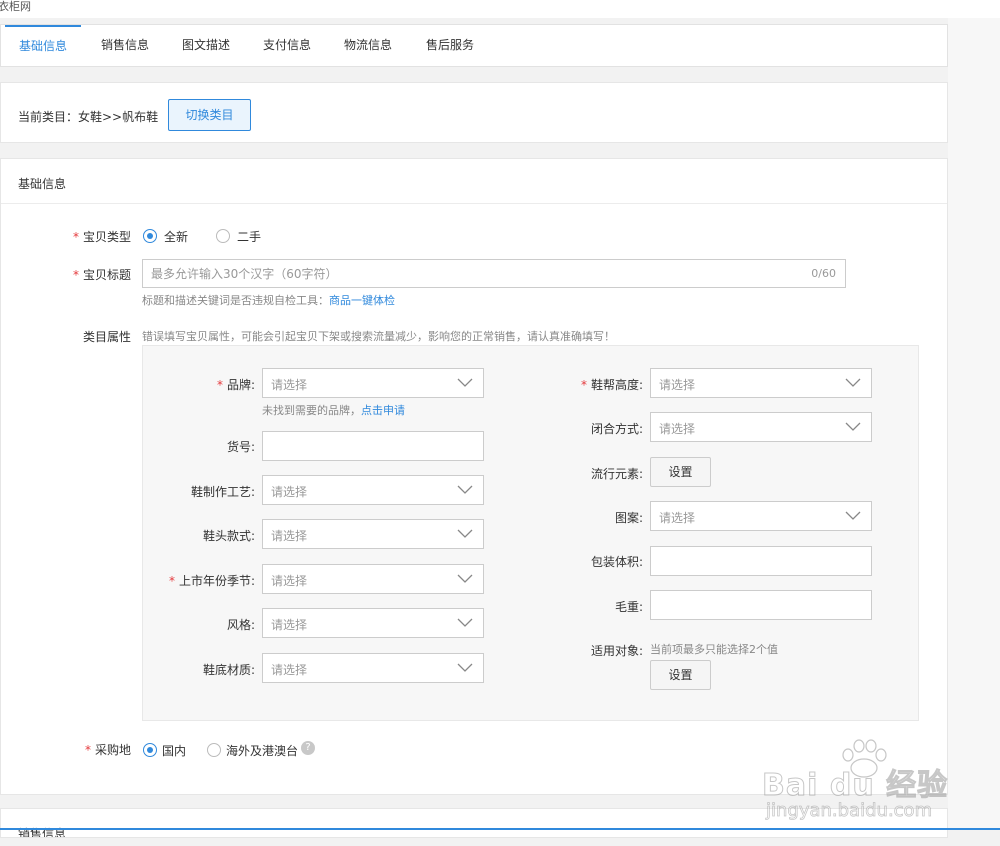  I want to click on radio-overseas-label: 海外及港澳台, so click(262, 751).